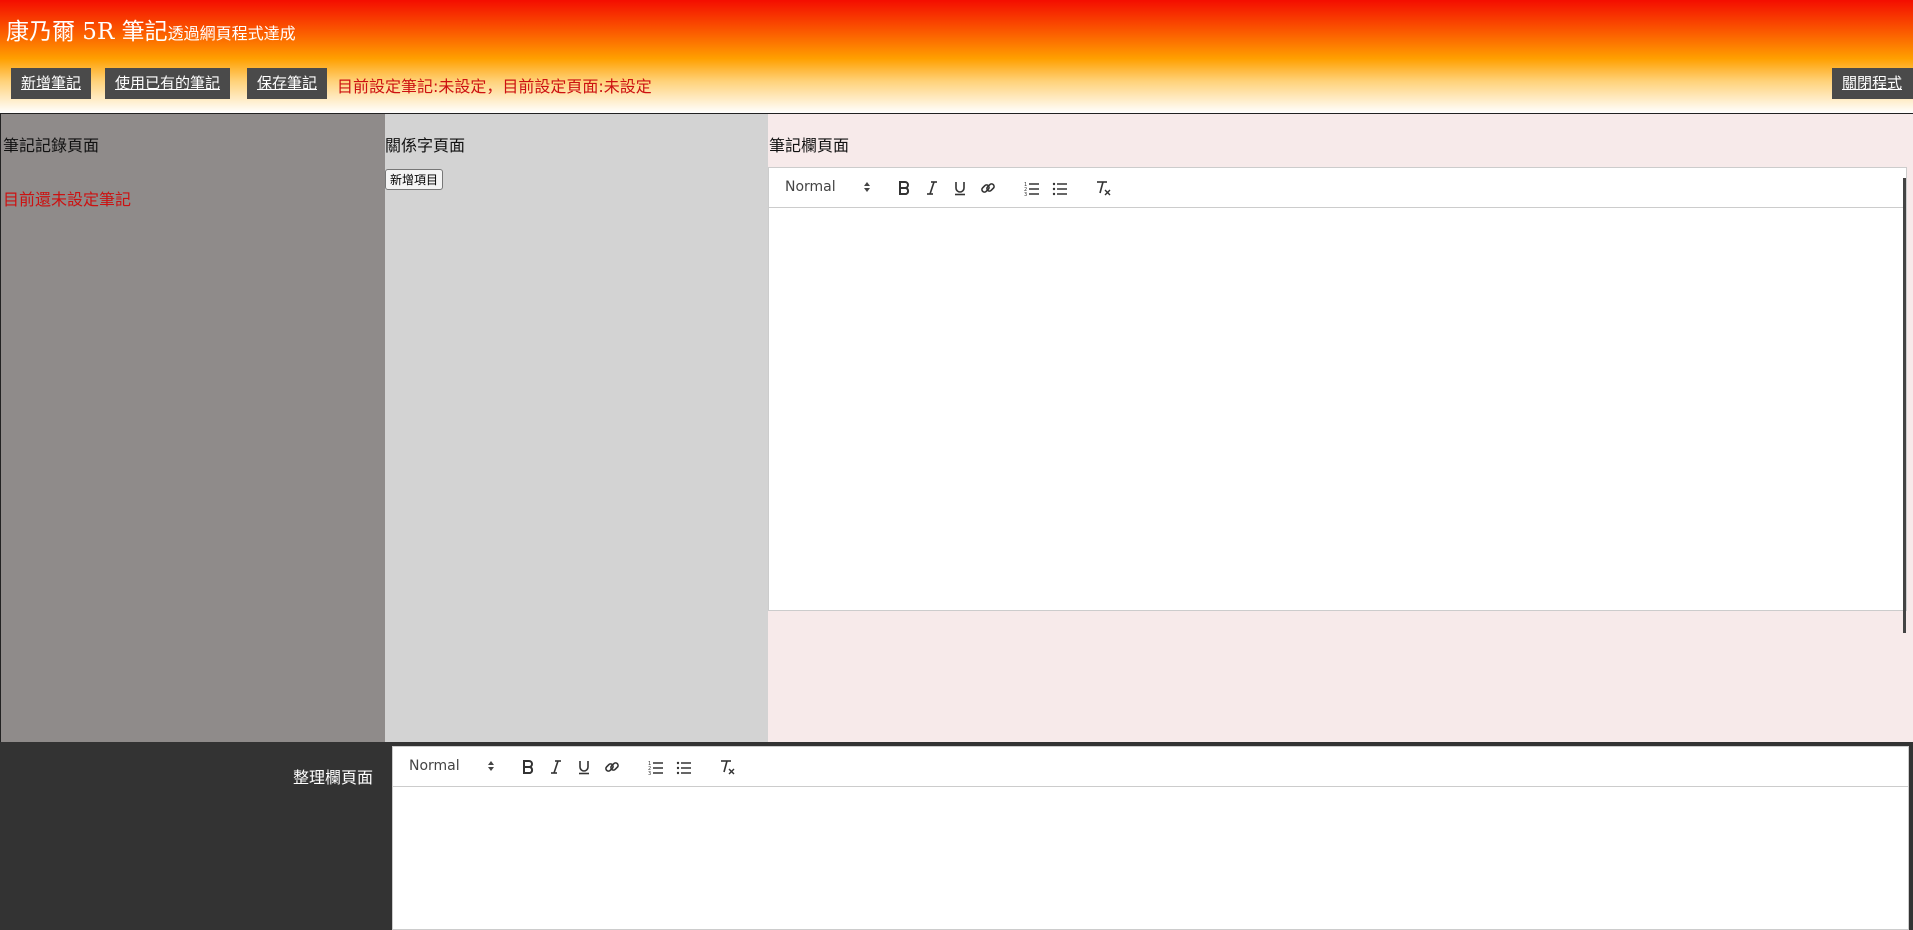 This screenshot has height=930, width=1913. I want to click on note-editor-scrollbar, so click(1904, 405).